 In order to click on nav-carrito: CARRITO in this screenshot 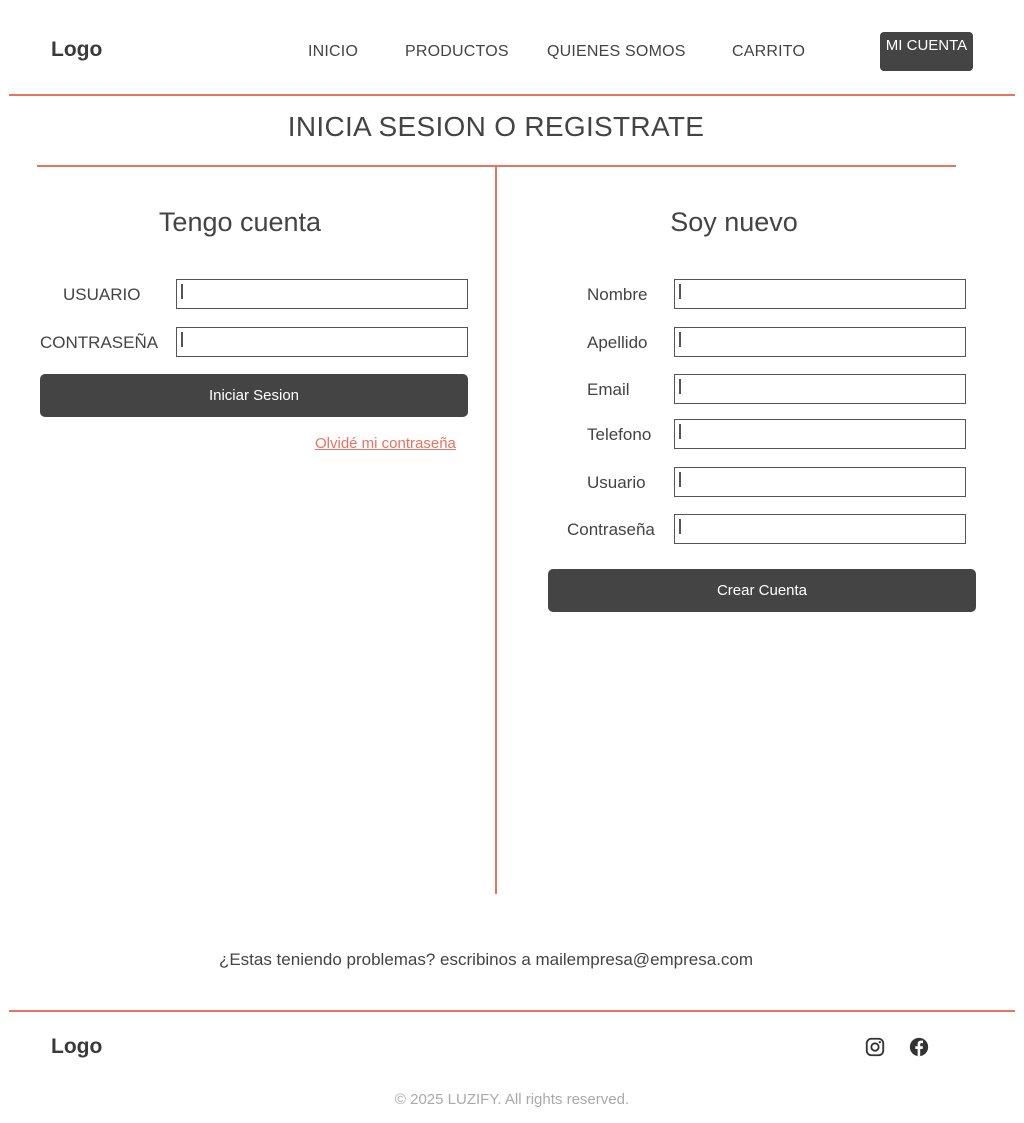, I will do `click(768, 52)`.